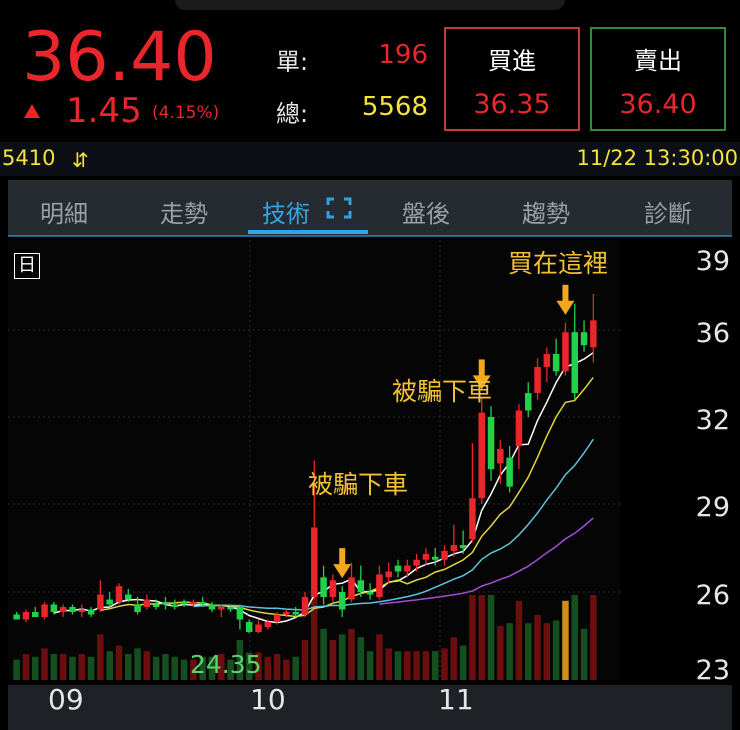  Describe the element at coordinates (680, 460) in the screenshot. I see `y-axis-panel` at that location.